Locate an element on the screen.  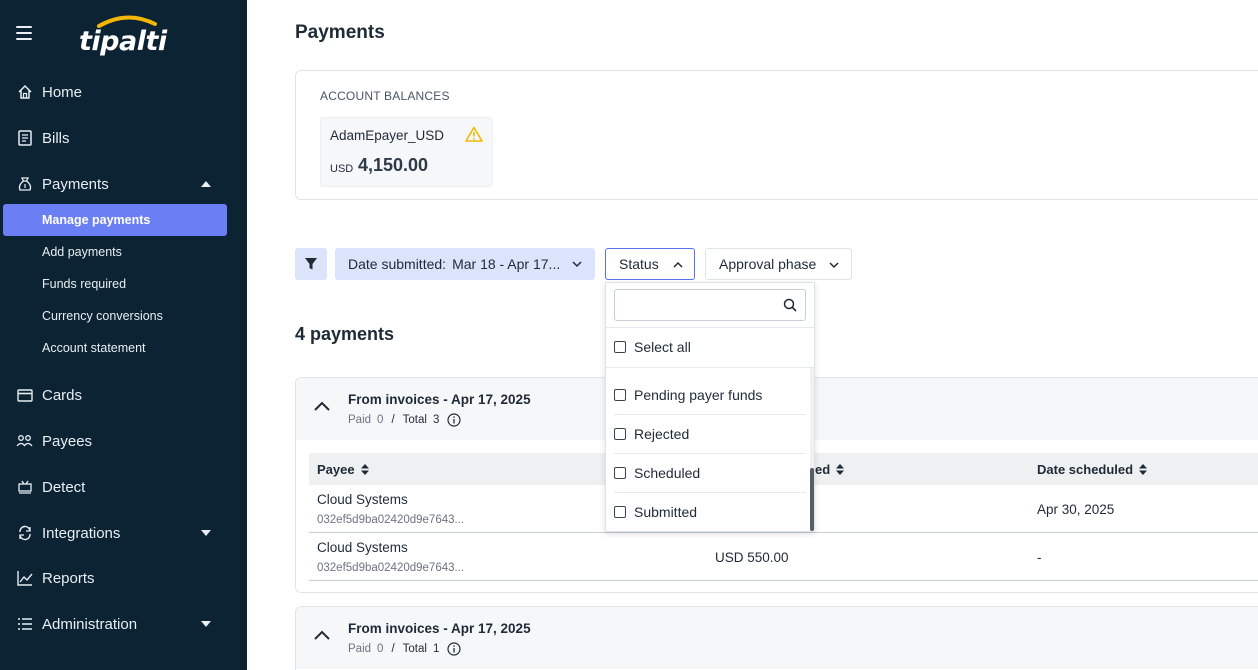
sidebar-item-label: Cards is located at coordinates (62, 395).